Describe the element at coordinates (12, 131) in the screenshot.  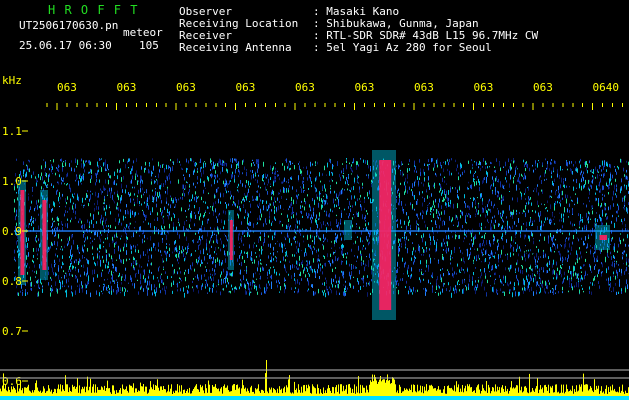
I see `y-tick-label: 1.1` at that location.